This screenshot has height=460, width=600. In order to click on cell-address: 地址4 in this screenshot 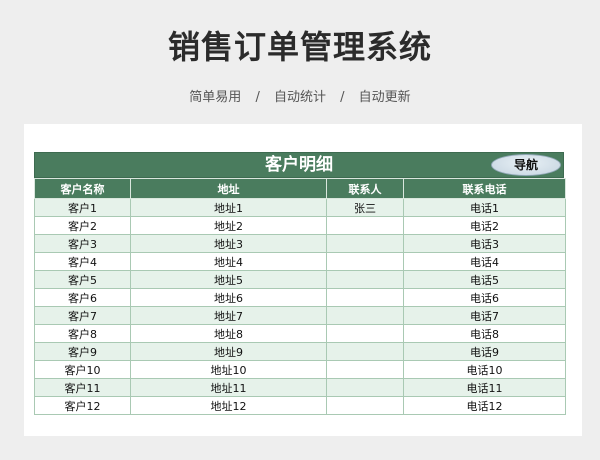, I will do `click(228, 261)`.